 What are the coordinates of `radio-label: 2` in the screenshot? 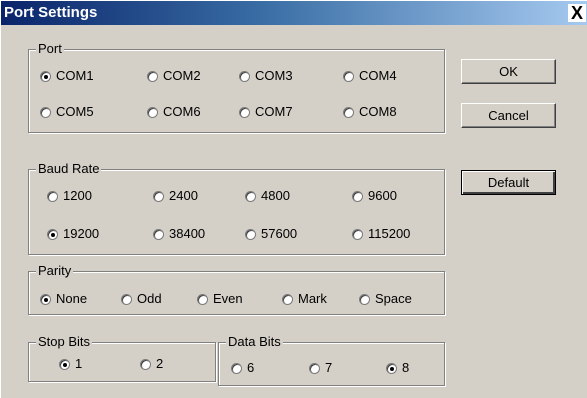 It's located at (160, 363).